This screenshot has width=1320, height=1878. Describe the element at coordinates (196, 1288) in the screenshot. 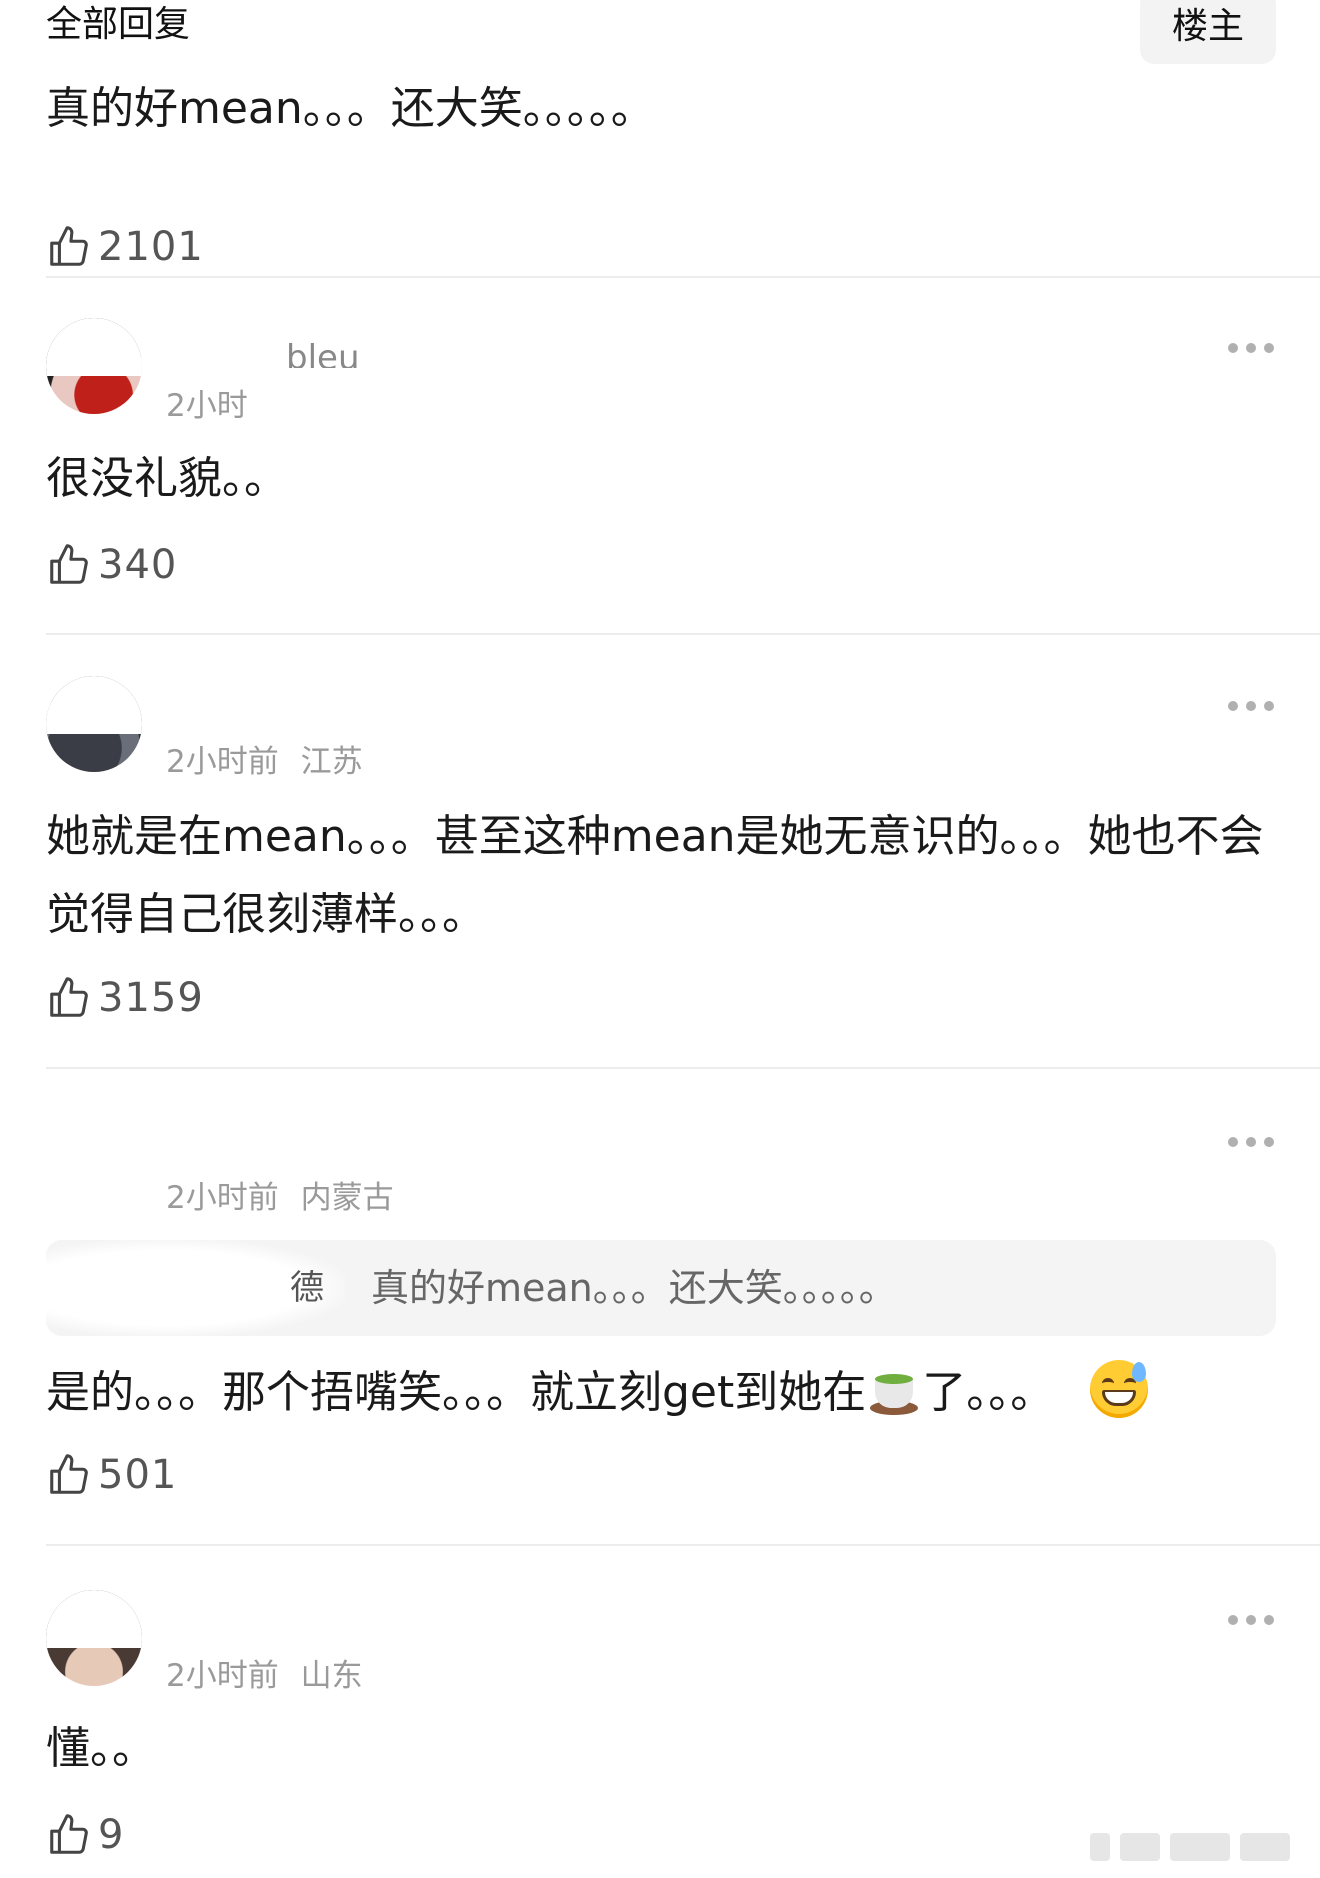

I see `quoted-author: 德` at that location.